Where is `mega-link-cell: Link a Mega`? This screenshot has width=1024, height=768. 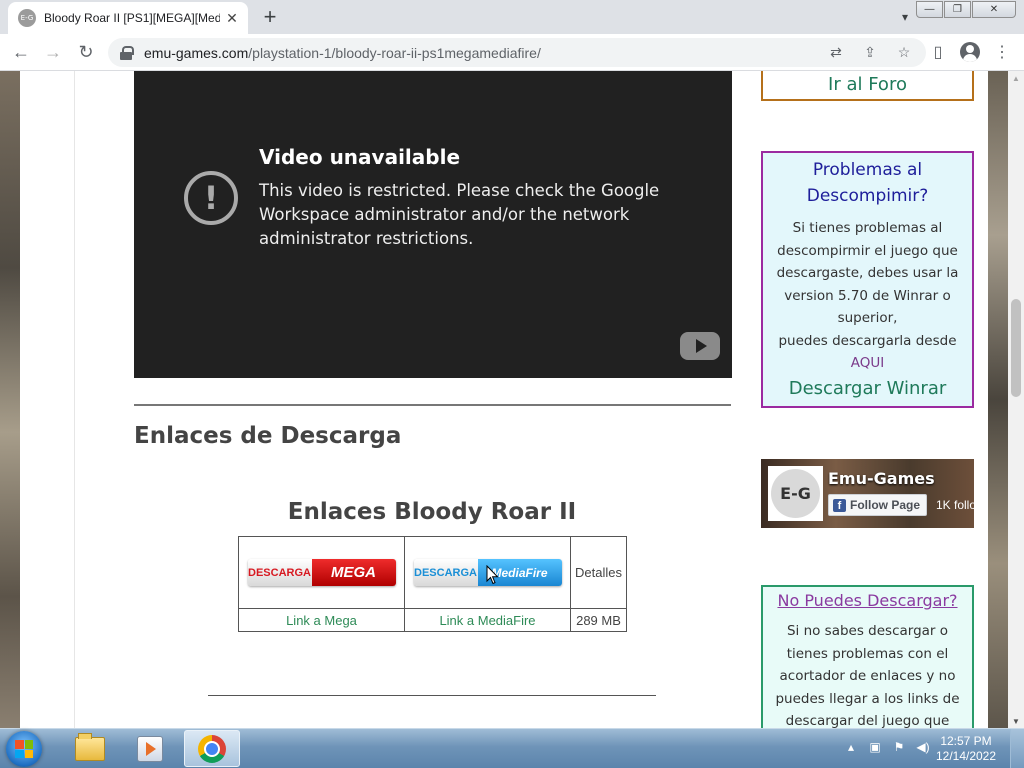
mega-link-cell: Link a Mega is located at coordinates (321, 620).